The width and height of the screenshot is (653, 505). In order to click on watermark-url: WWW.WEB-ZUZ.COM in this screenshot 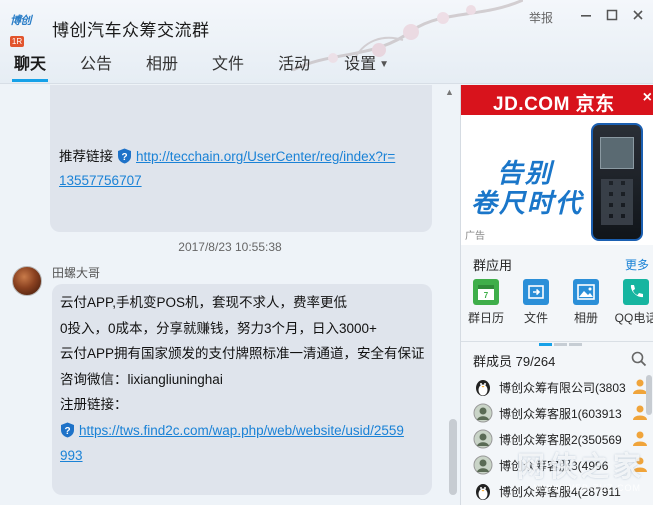, I will do `click(587, 488)`.